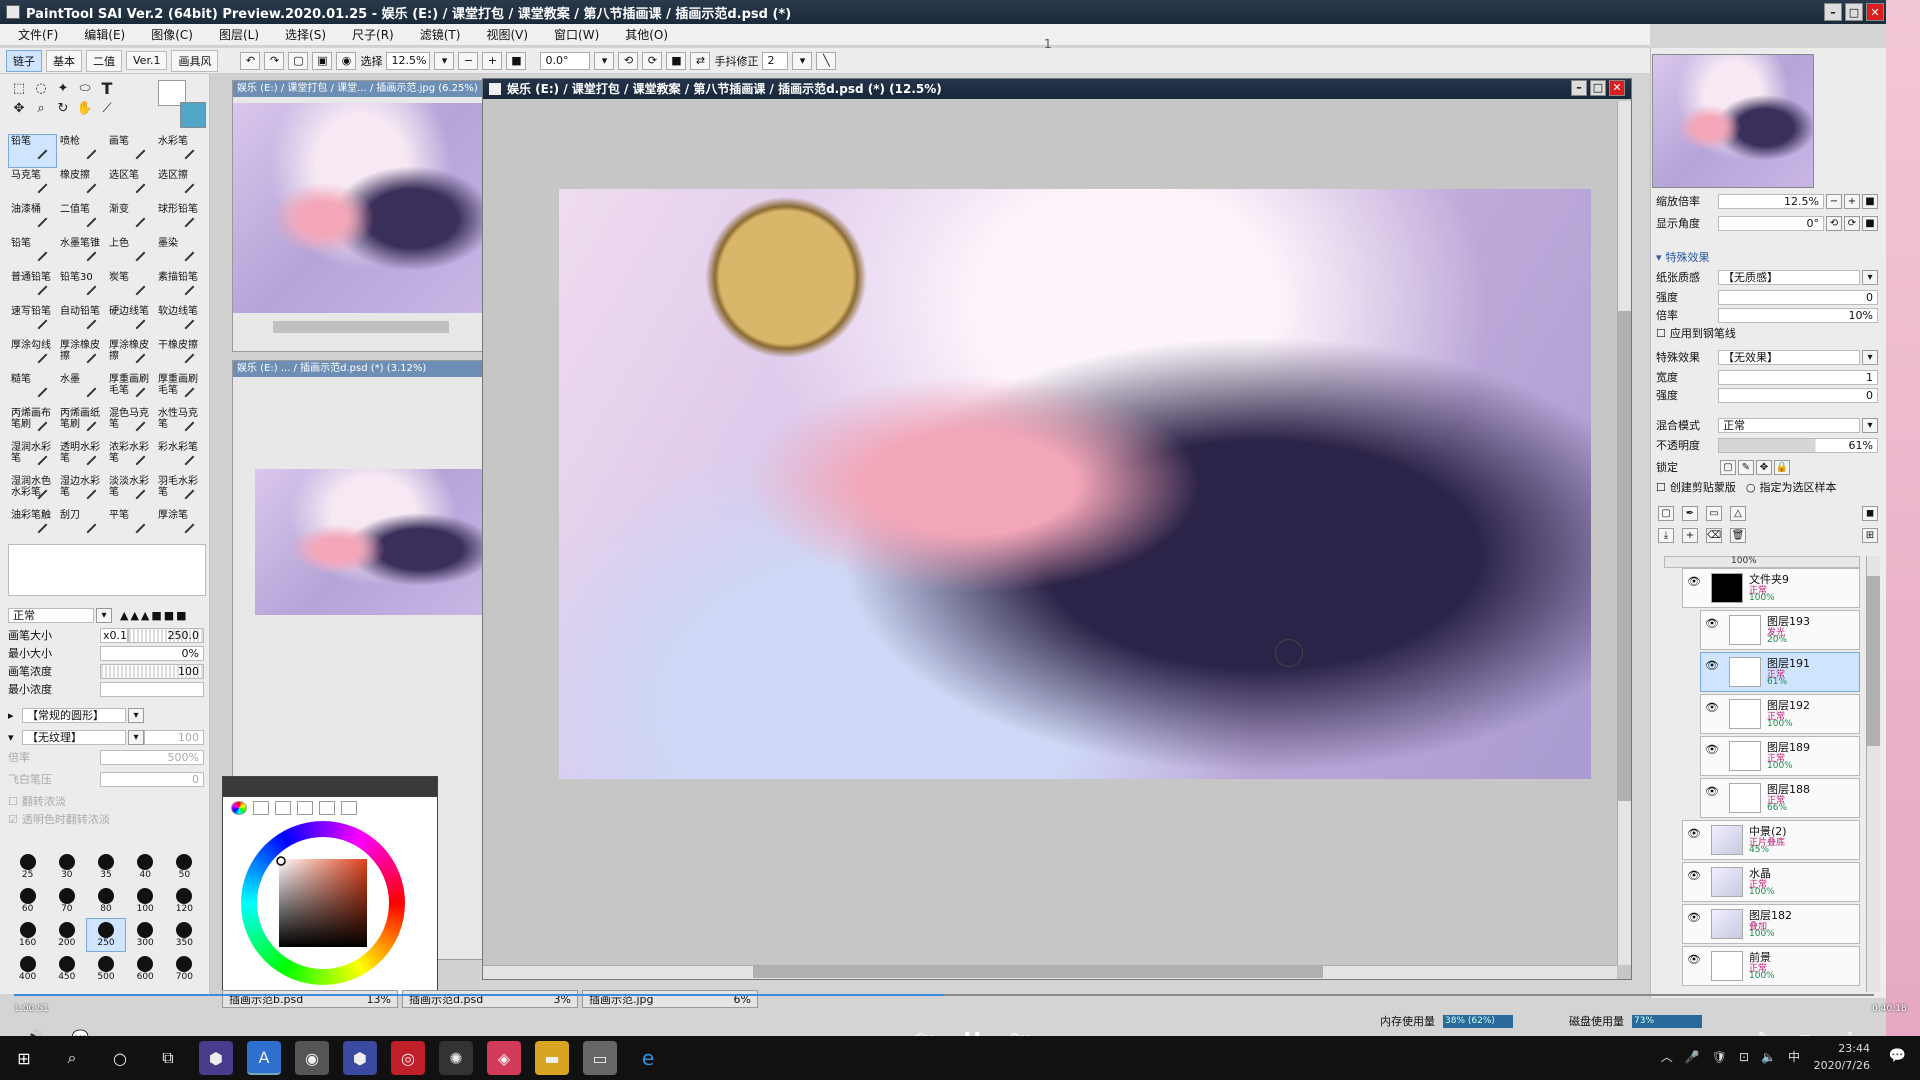  What do you see at coordinates (107, 108) in the screenshot?
I see `eyedropper-icon: ⟋` at bounding box center [107, 108].